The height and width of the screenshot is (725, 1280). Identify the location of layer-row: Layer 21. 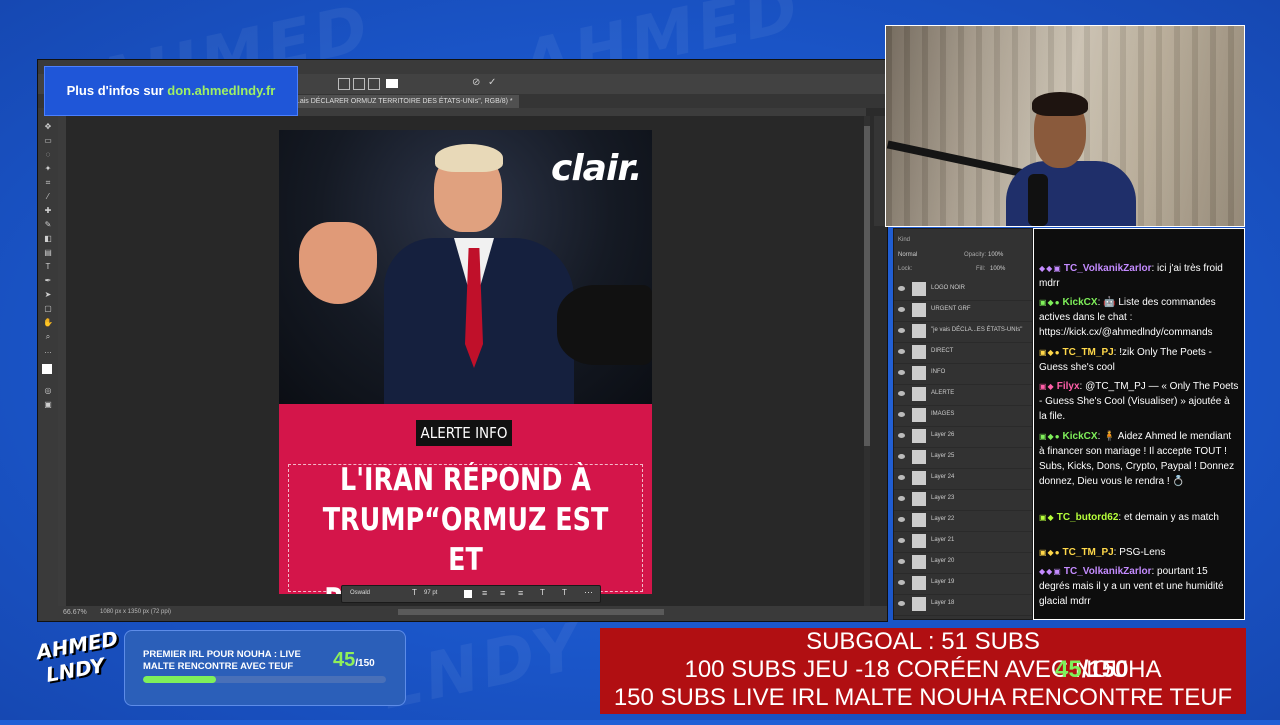
(963, 542).